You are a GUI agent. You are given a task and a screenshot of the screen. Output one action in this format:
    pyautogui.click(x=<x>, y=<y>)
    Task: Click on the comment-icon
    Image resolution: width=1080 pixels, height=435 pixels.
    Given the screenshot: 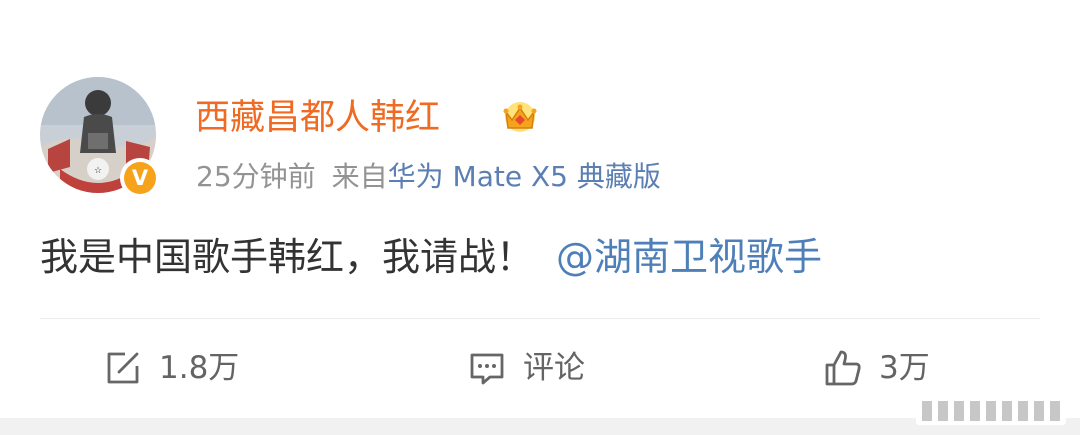 What is the action you would take?
    pyautogui.click(x=487, y=369)
    